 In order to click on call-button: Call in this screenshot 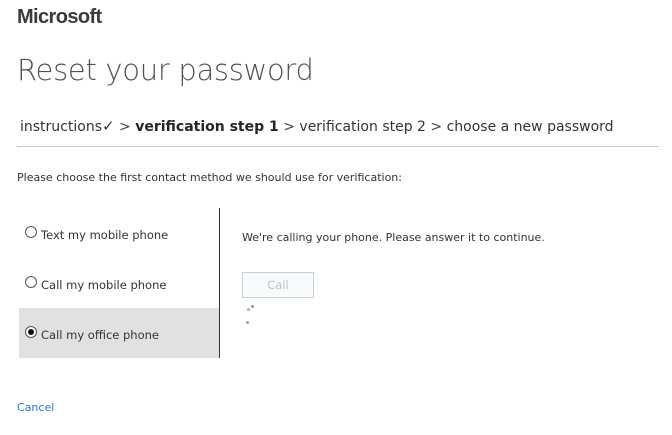, I will do `click(278, 285)`.